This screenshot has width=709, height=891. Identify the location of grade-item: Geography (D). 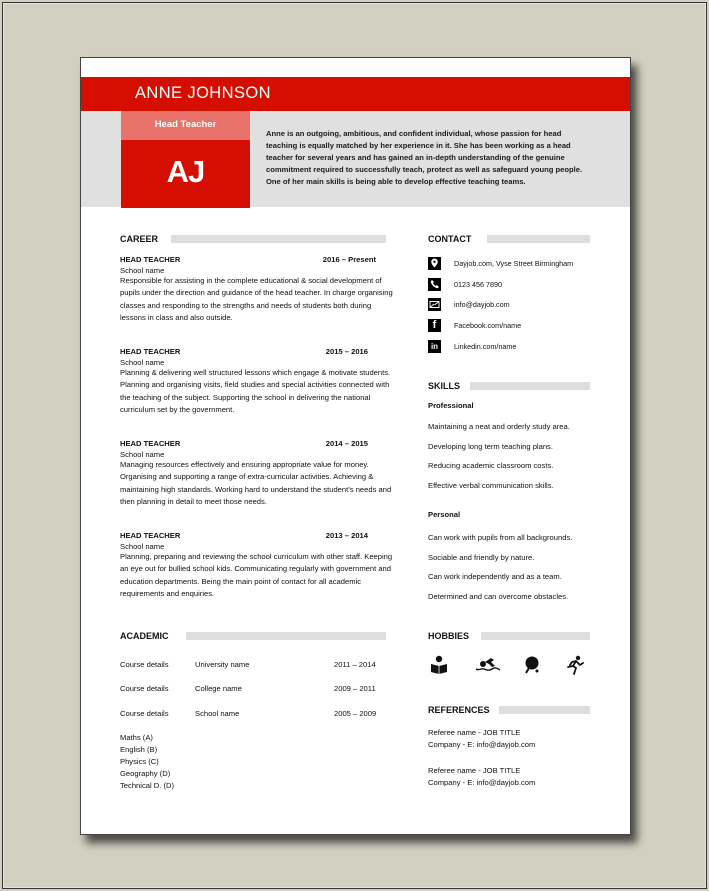
(145, 773).